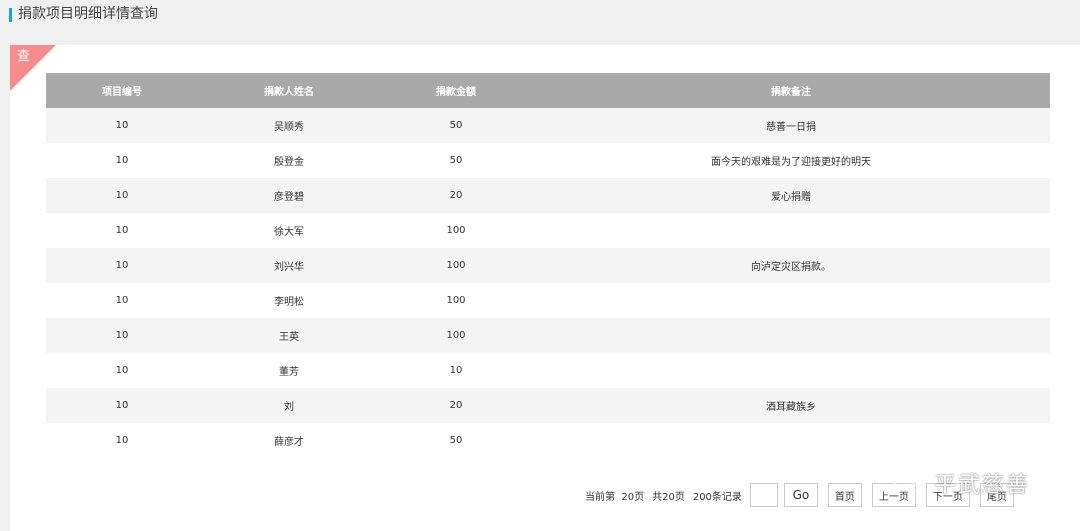 This screenshot has height=531, width=1080. I want to click on table-row: 10 李明松 100, so click(548, 300).